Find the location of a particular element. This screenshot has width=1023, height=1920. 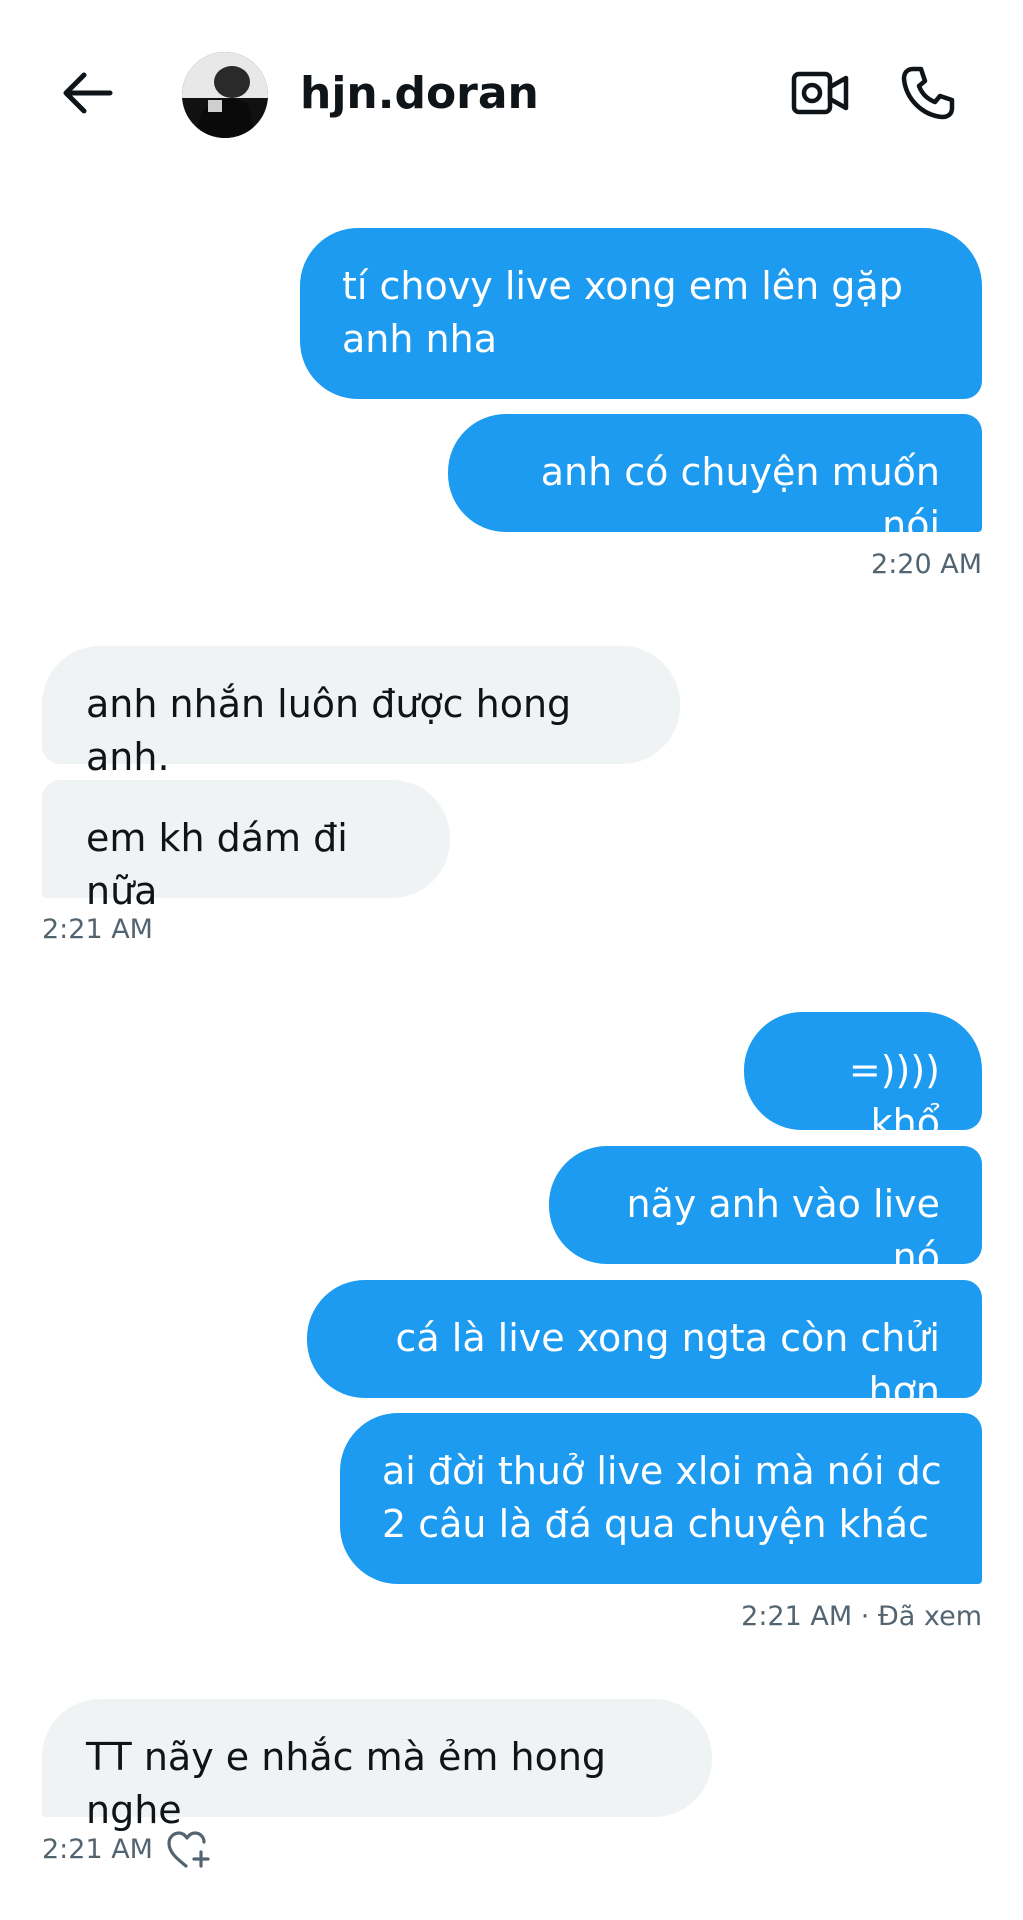

message-bubble-outgoing: cá là live xong ngta còn chửi hơn is located at coordinates (644, 1346).